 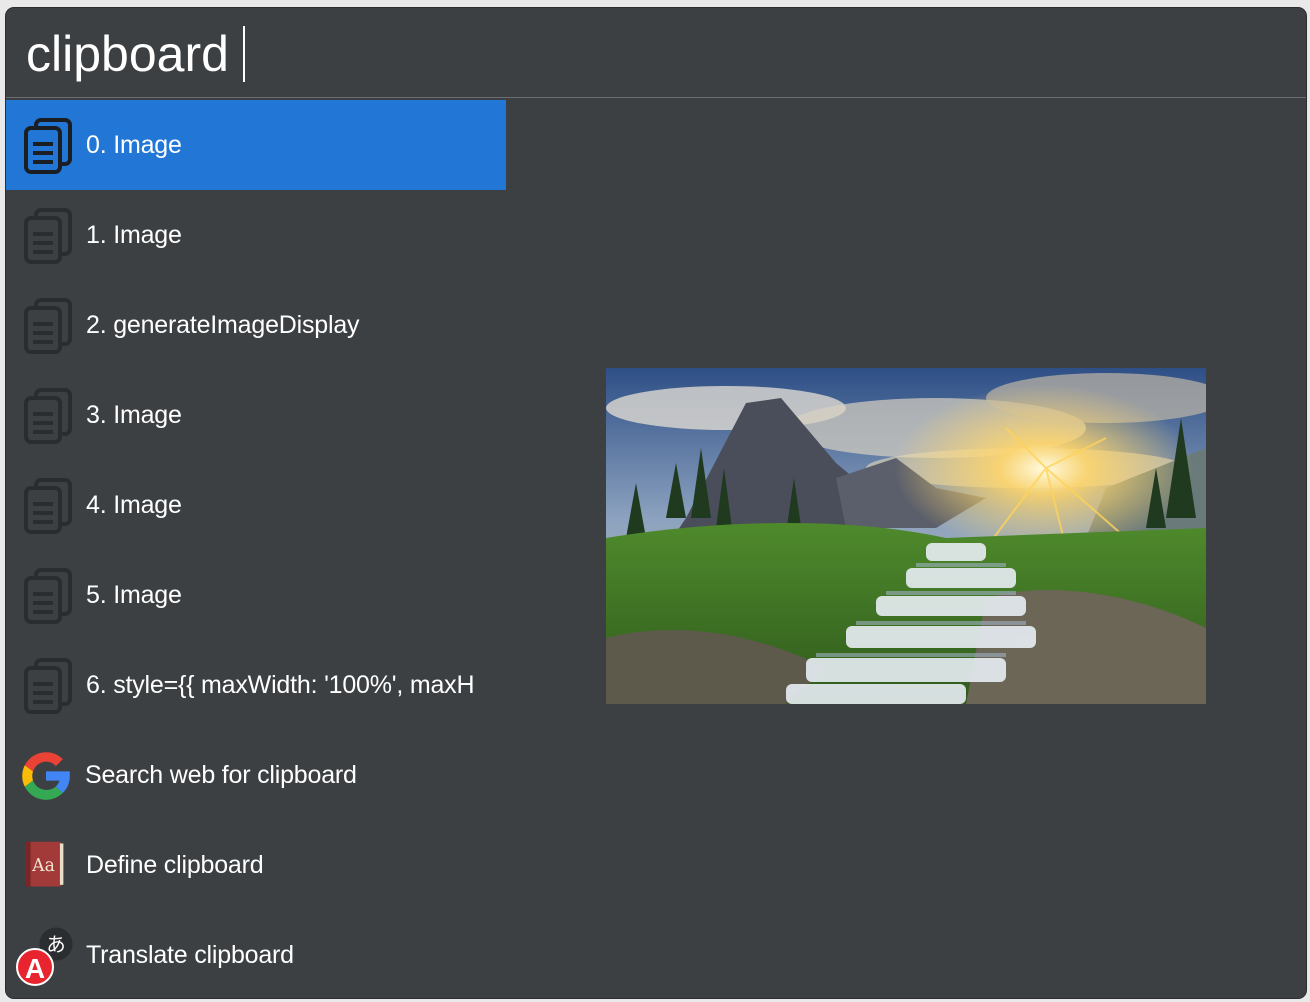 I want to click on result-item-0: 0. Image, so click(x=256, y=145).